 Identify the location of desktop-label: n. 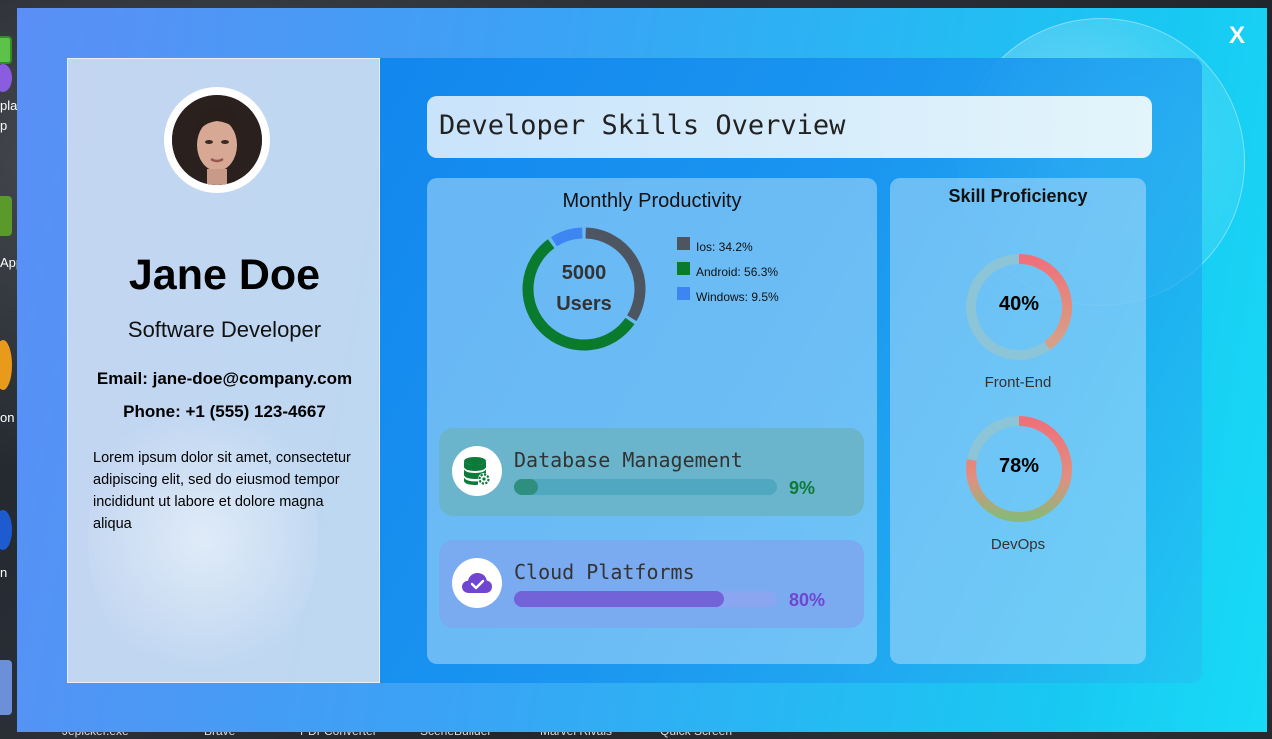
(4, 572).